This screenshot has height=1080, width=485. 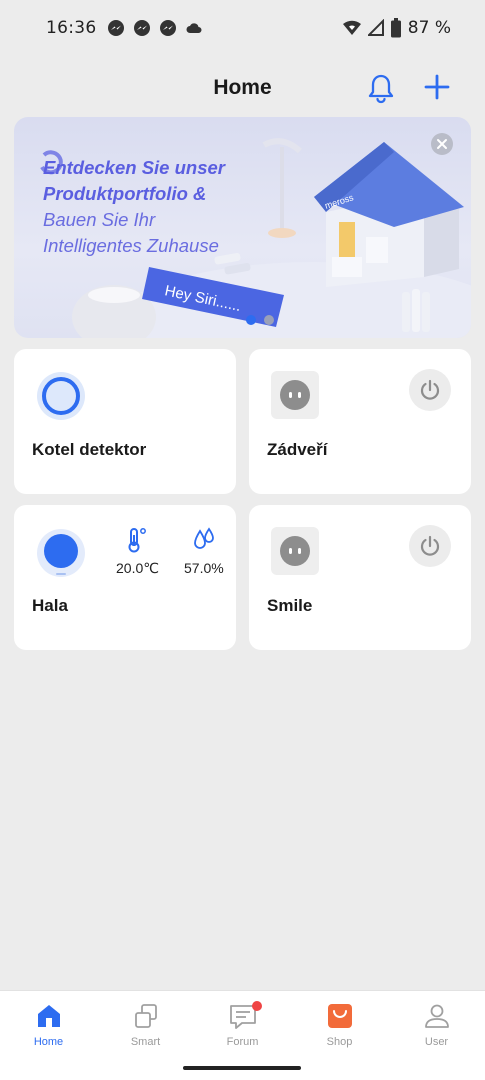 I want to click on humidity-icon, so click(x=203, y=538).